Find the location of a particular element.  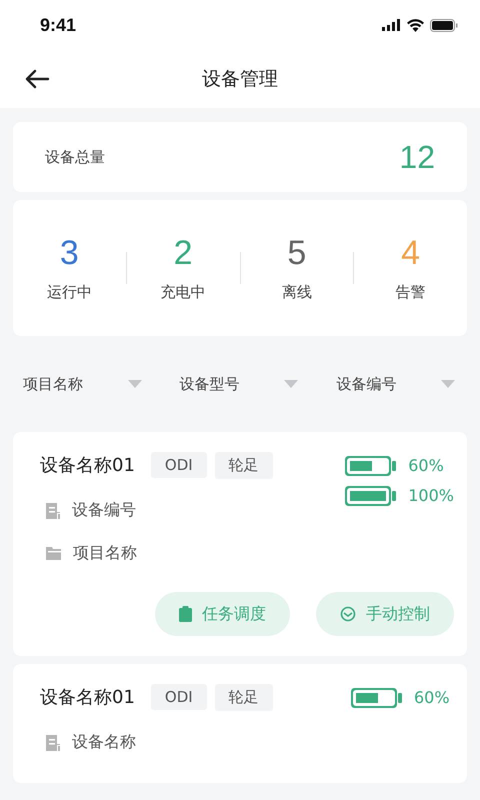

stat-value: 2 is located at coordinates (183, 253).